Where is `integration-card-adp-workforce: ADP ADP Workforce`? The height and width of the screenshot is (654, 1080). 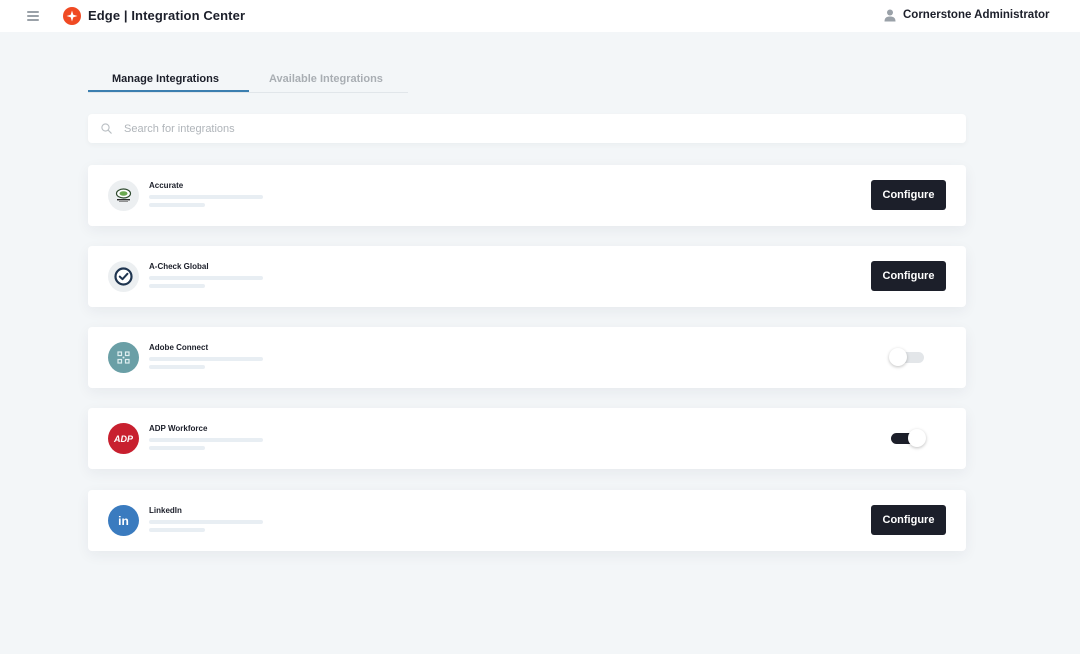
integration-card-adp-workforce: ADP ADP Workforce is located at coordinates (527, 438).